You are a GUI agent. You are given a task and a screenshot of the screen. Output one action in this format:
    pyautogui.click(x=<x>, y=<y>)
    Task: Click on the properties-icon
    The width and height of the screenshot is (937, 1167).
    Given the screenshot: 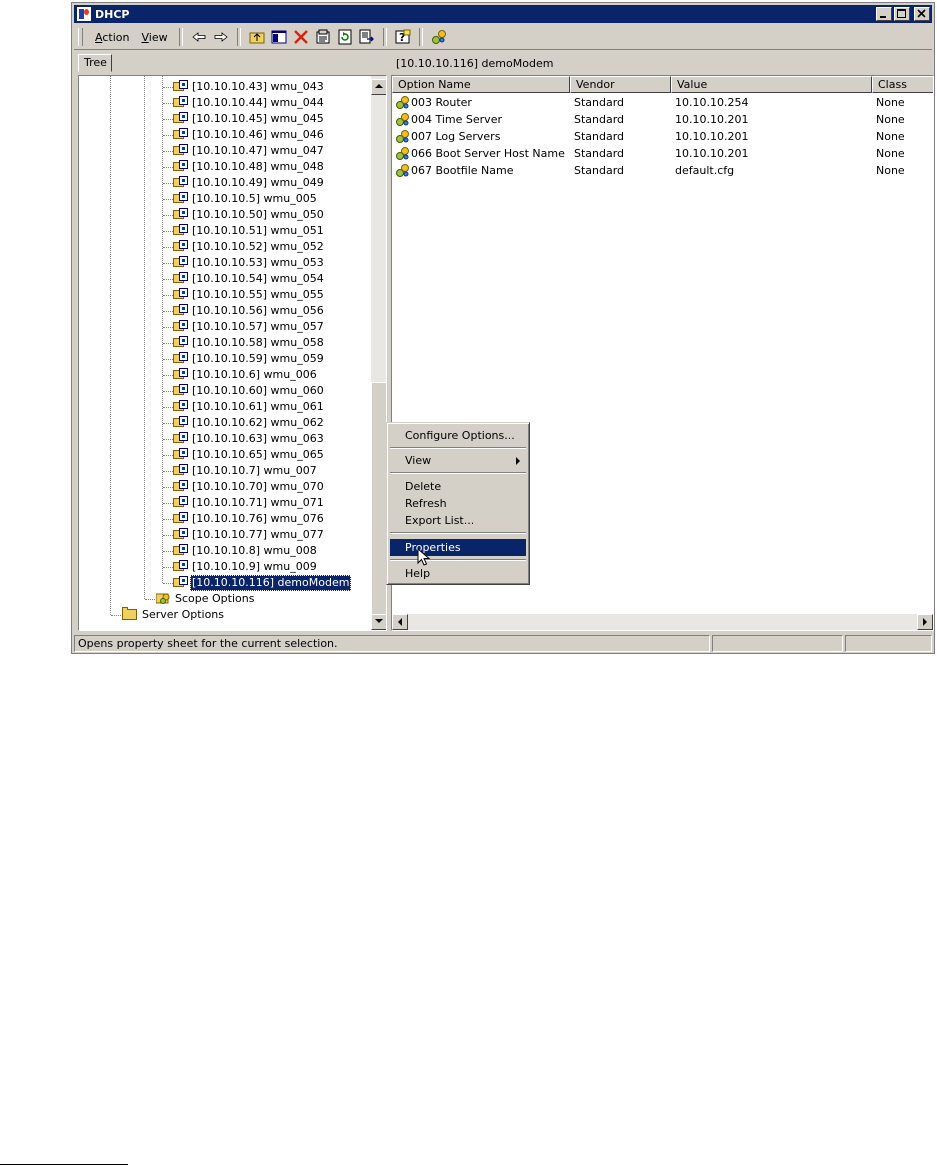 What is the action you would take?
    pyautogui.click(x=323, y=37)
    